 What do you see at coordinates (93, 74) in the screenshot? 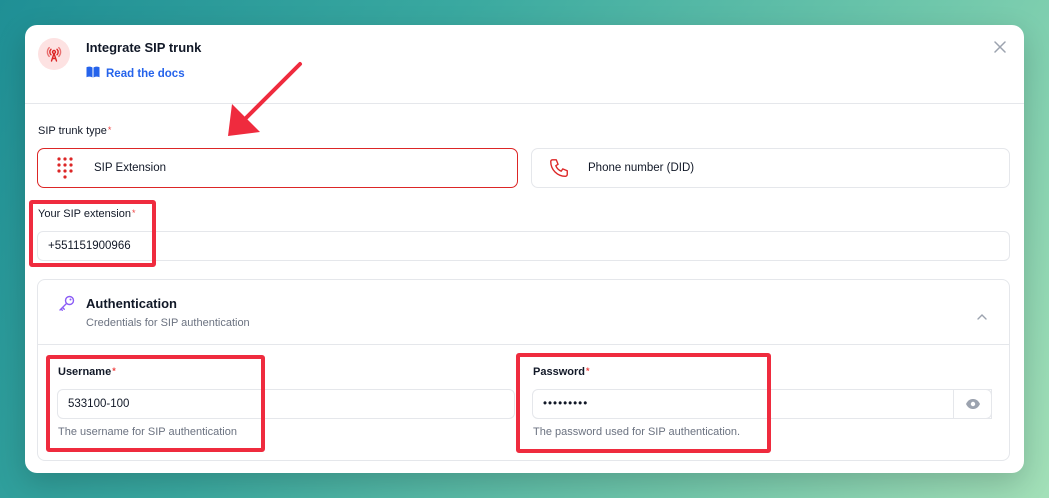
I see `book-icon` at bounding box center [93, 74].